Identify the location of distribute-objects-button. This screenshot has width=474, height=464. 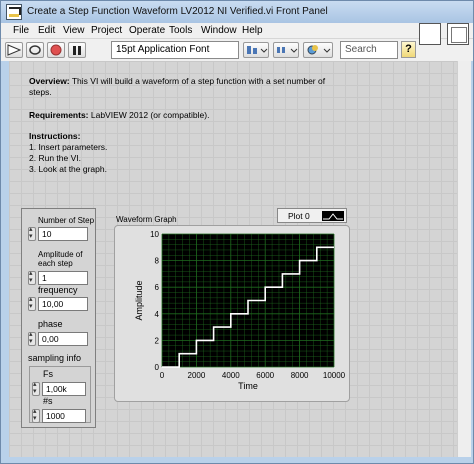
(286, 50).